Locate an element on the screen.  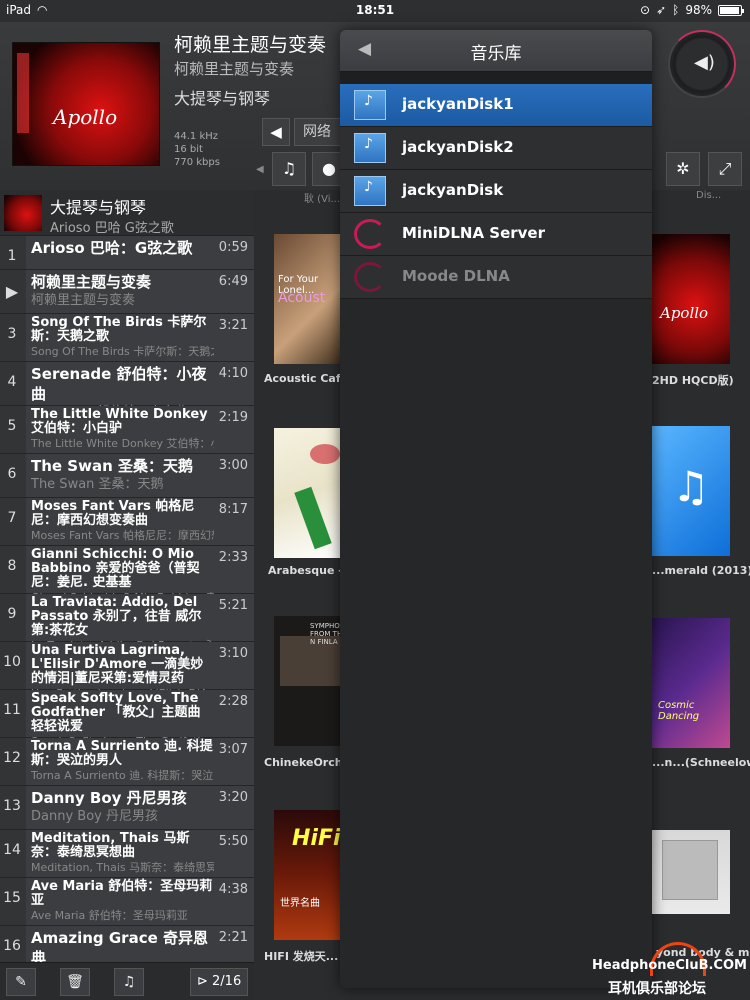
settings-button: ✲ is located at coordinates (683, 169).